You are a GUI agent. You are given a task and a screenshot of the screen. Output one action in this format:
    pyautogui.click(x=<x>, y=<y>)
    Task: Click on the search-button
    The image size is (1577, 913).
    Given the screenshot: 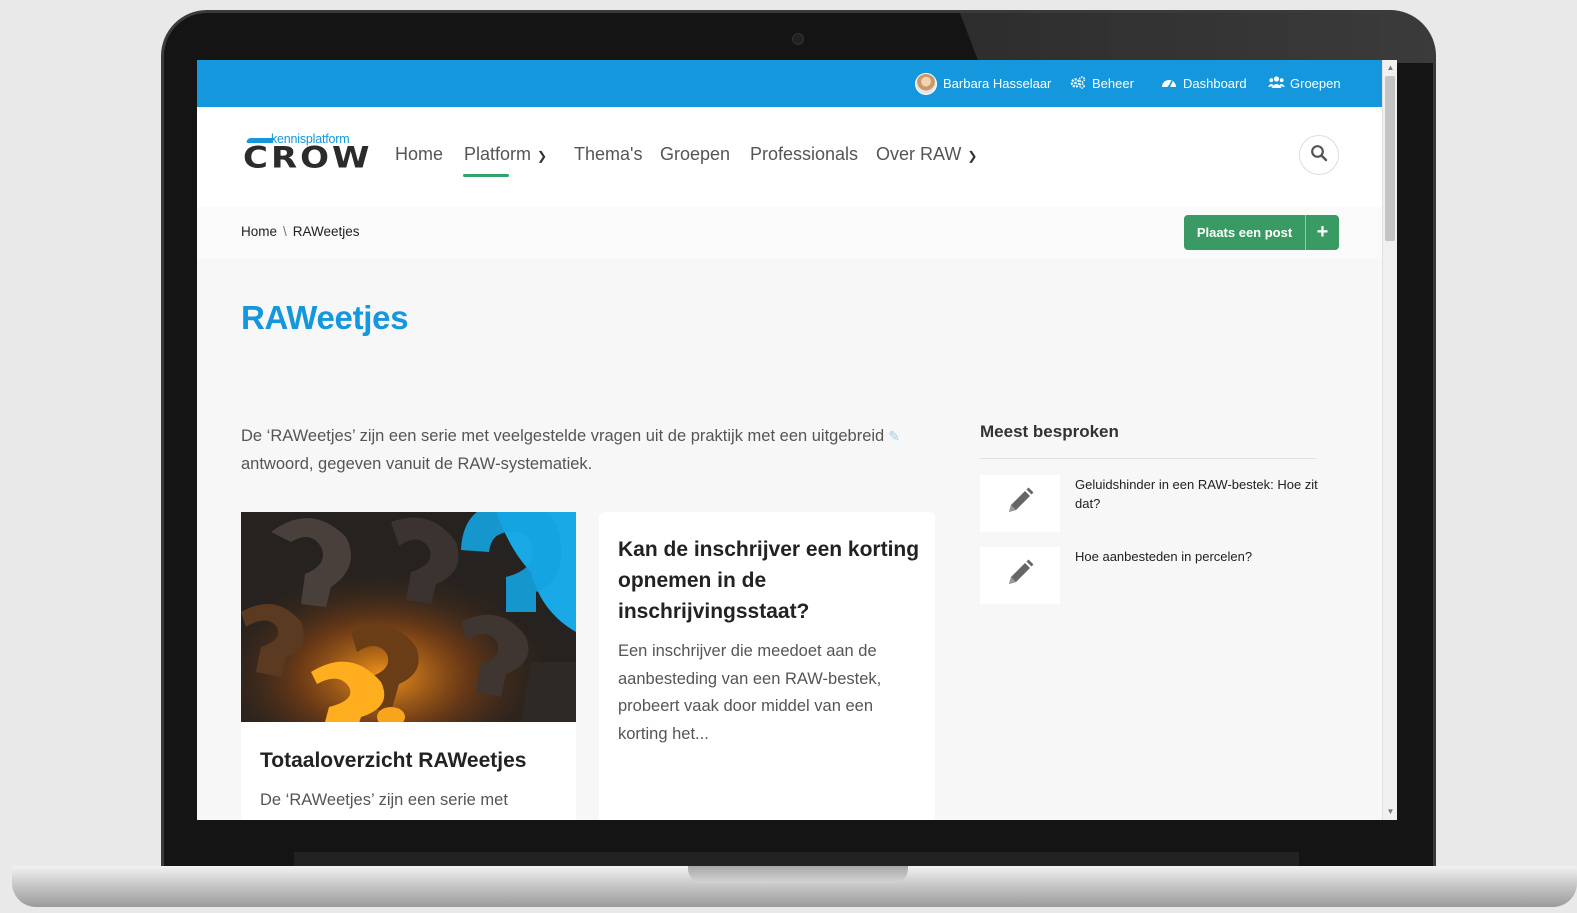 What is the action you would take?
    pyautogui.click(x=1319, y=155)
    